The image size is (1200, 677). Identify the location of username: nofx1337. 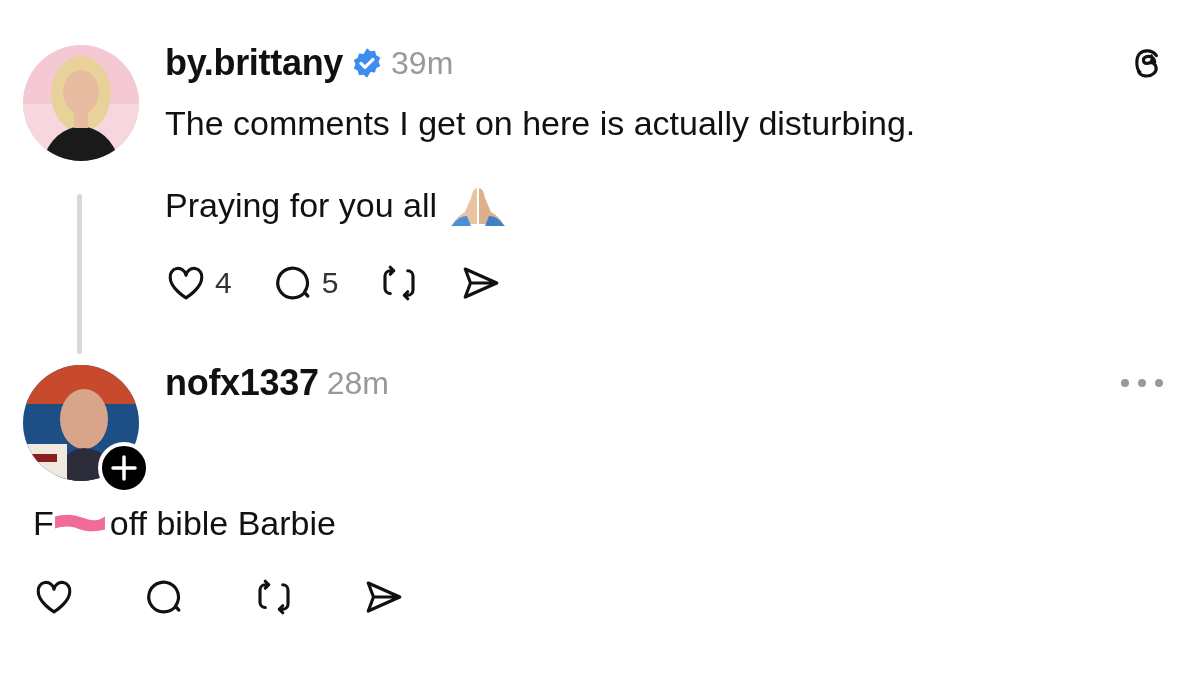
(242, 383).